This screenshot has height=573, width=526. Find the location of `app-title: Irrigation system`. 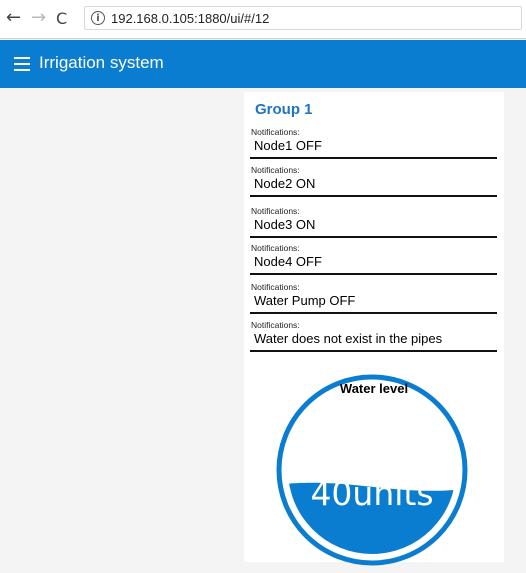

app-title: Irrigation system is located at coordinates (101, 62).